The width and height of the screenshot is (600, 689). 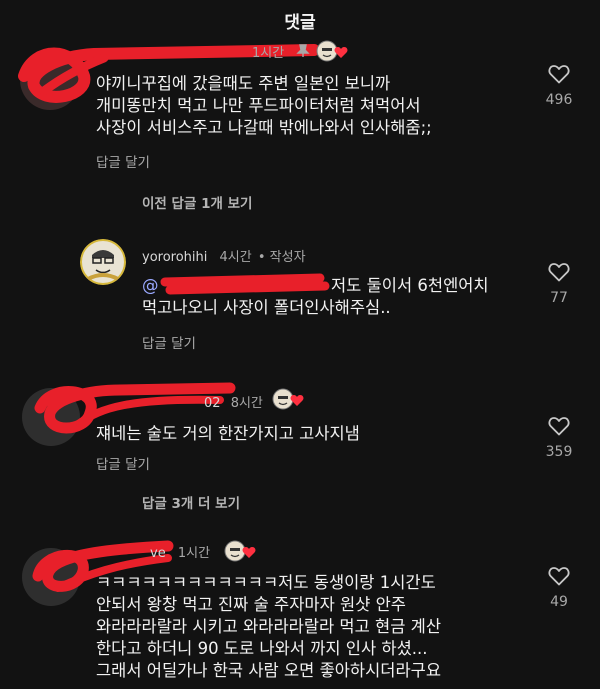 I want to click on like-count: 77, so click(x=559, y=298).